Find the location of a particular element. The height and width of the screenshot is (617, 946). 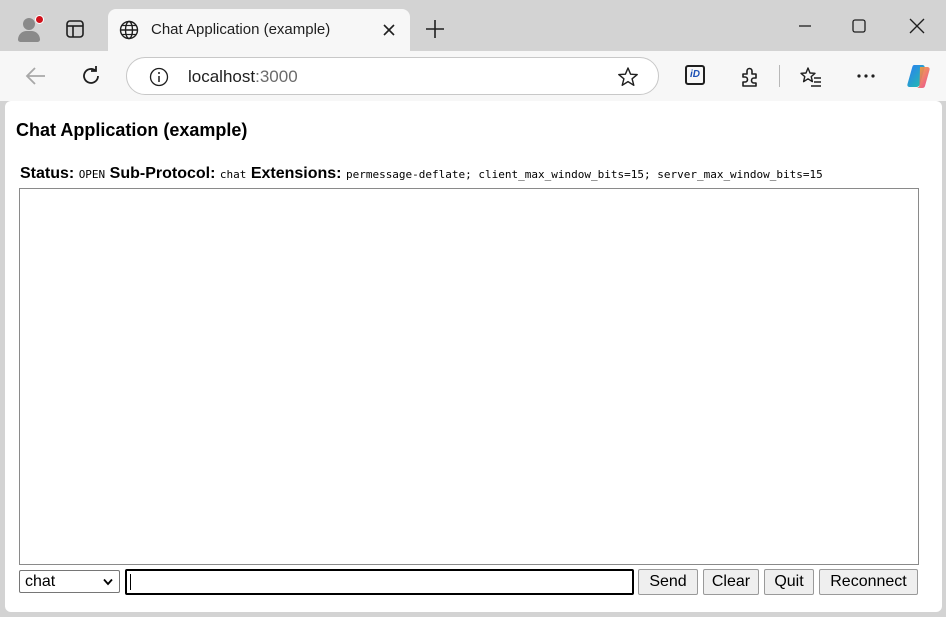

favorite-star-icon is located at coordinates (628, 77).